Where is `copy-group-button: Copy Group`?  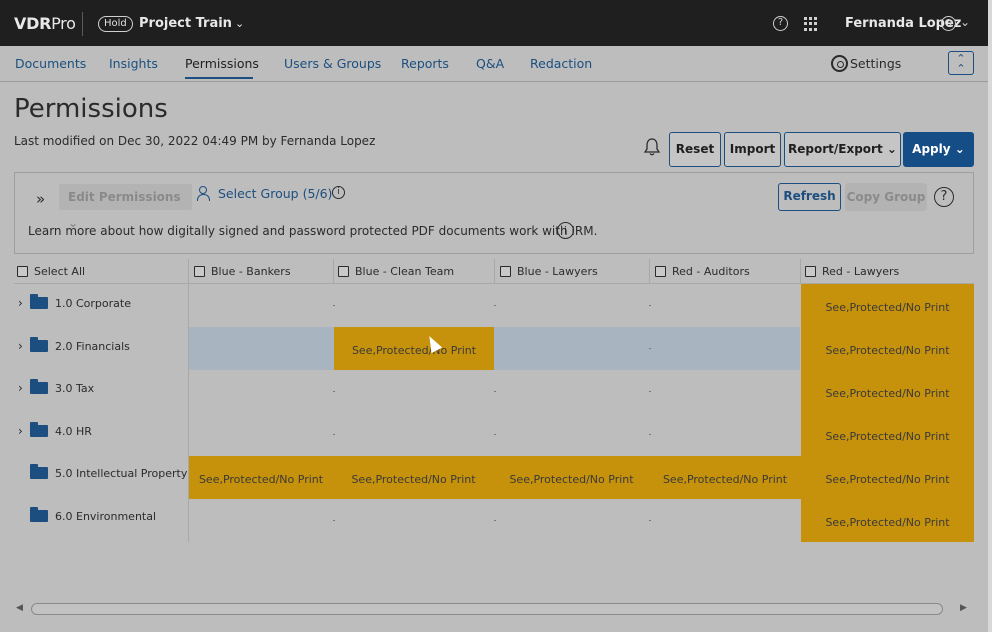 copy-group-button: Copy Group is located at coordinates (886, 197).